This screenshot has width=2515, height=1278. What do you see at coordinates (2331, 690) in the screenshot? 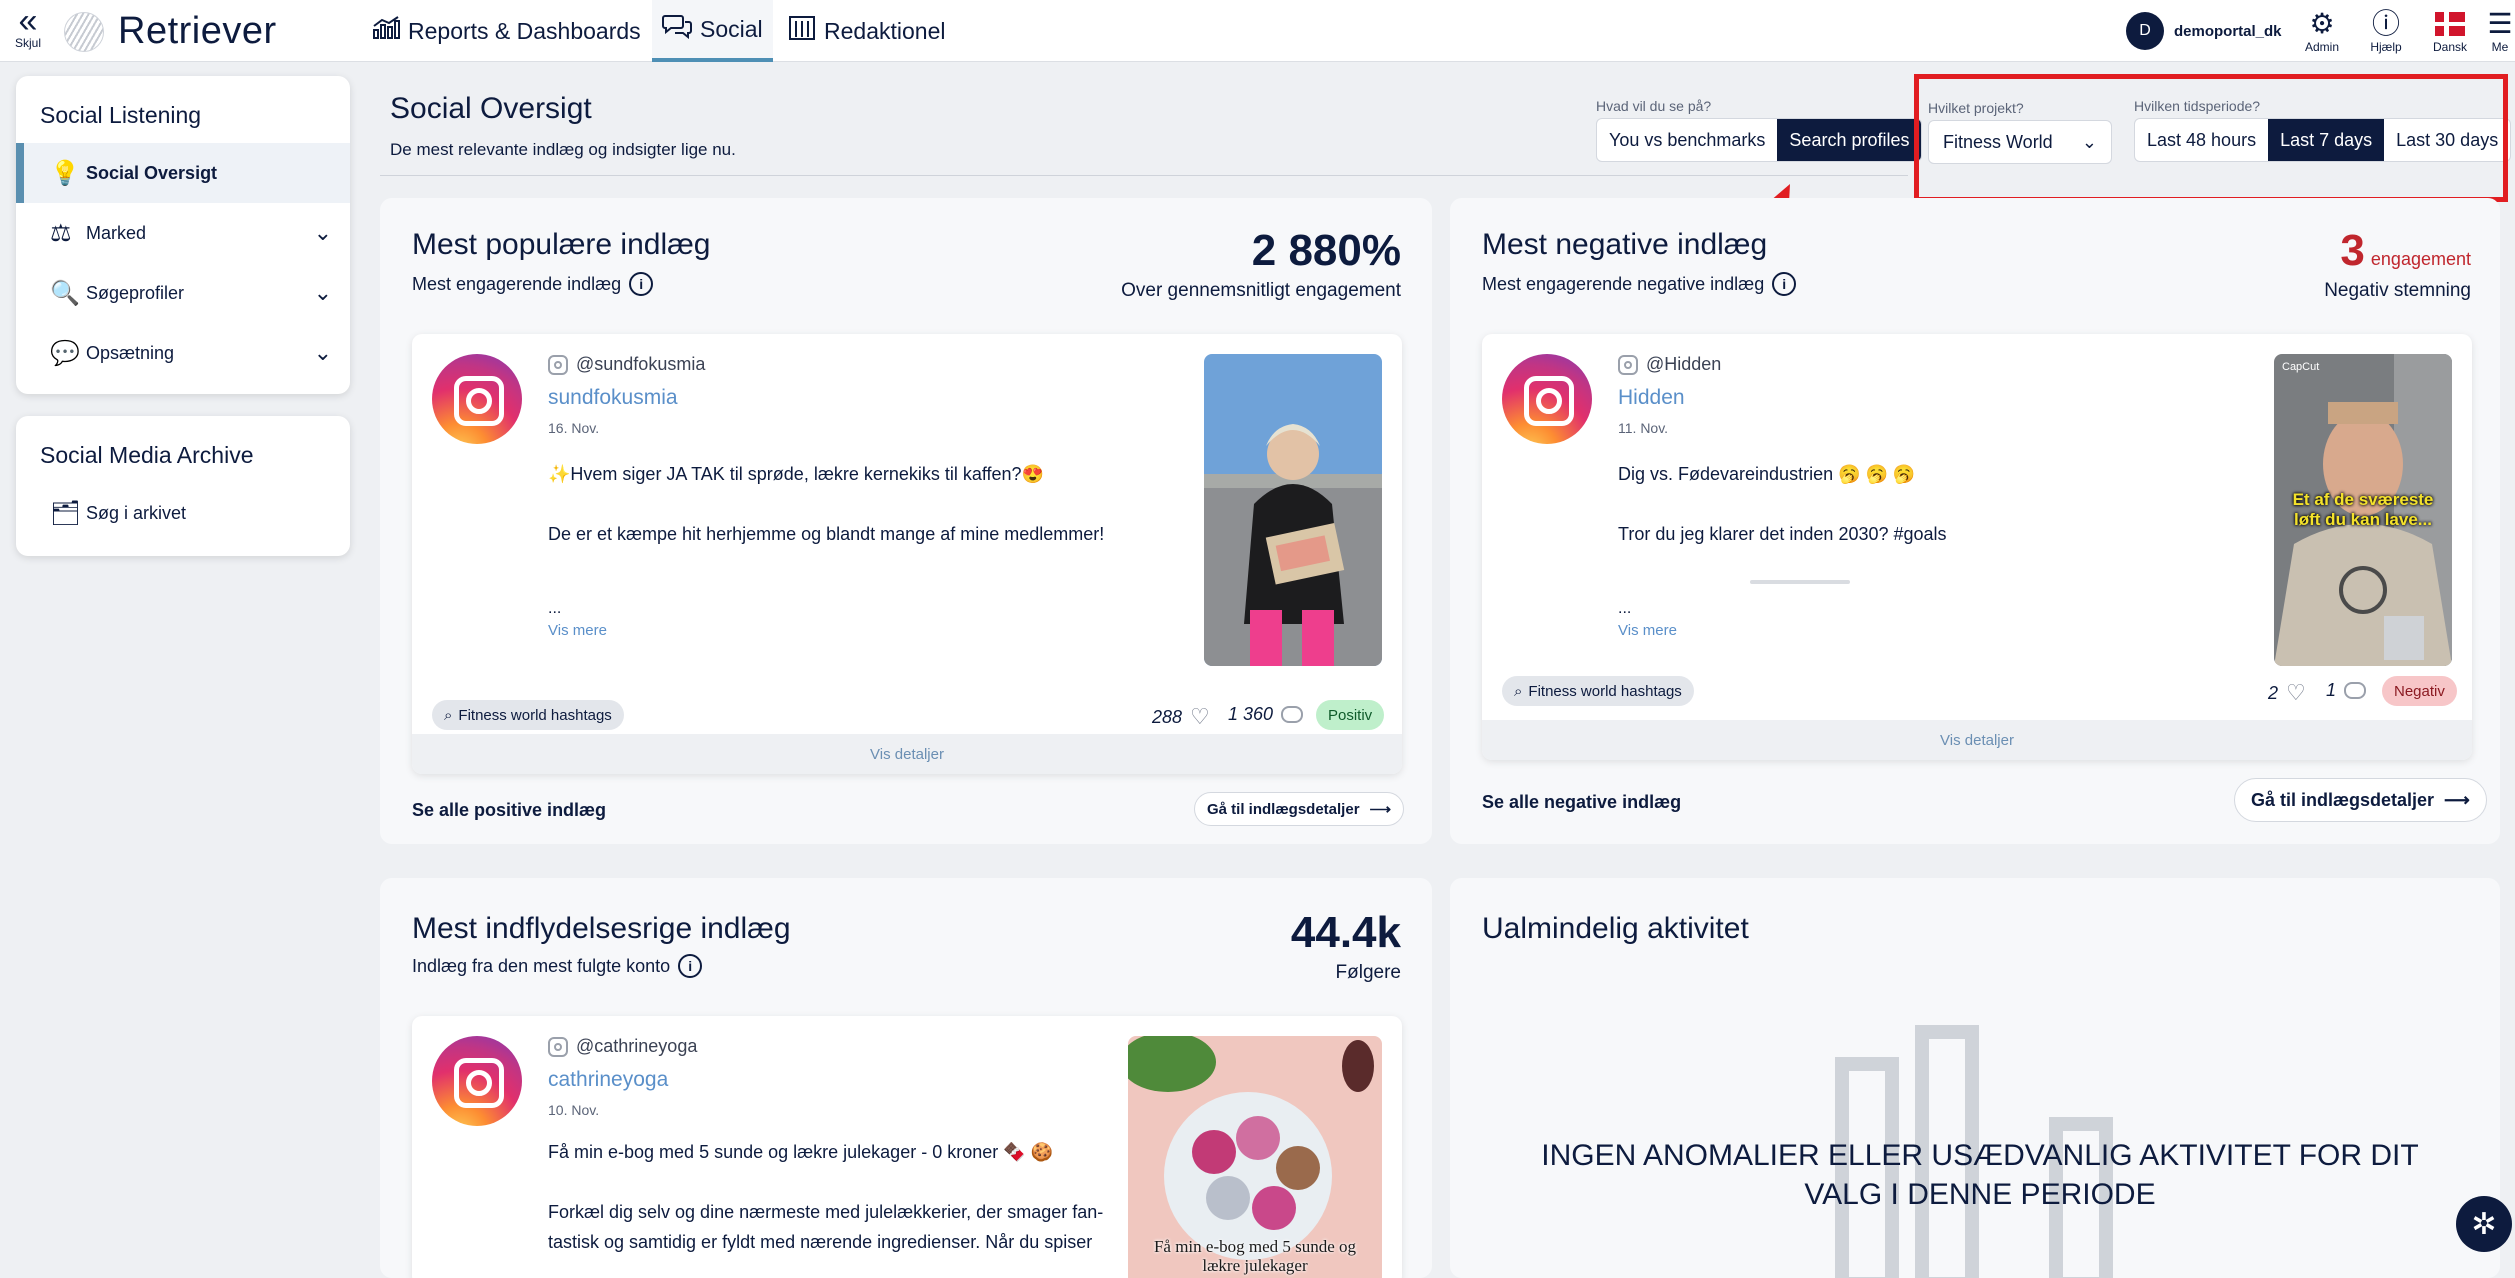
I see `comments-count: 1` at bounding box center [2331, 690].